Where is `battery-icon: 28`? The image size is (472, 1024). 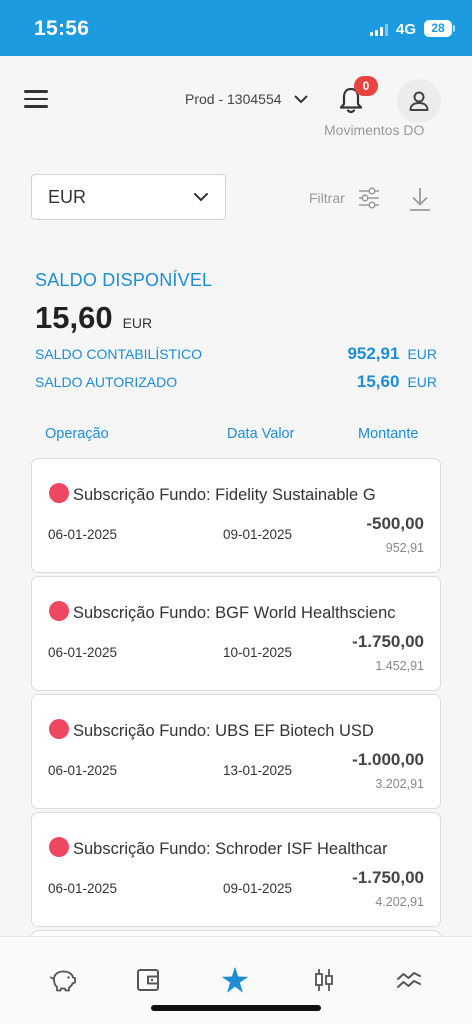
battery-icon: 28 is located at coordinates (438, 28).